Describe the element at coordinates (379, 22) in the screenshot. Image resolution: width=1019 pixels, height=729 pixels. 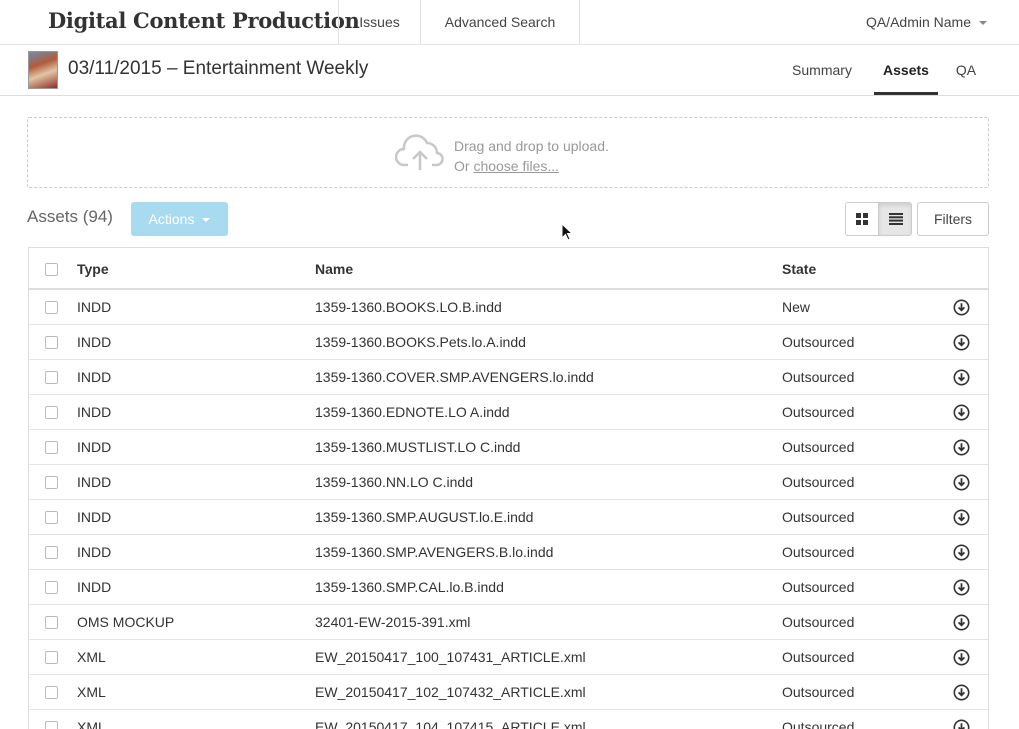
I see `nav-issues: Issues` at that location.